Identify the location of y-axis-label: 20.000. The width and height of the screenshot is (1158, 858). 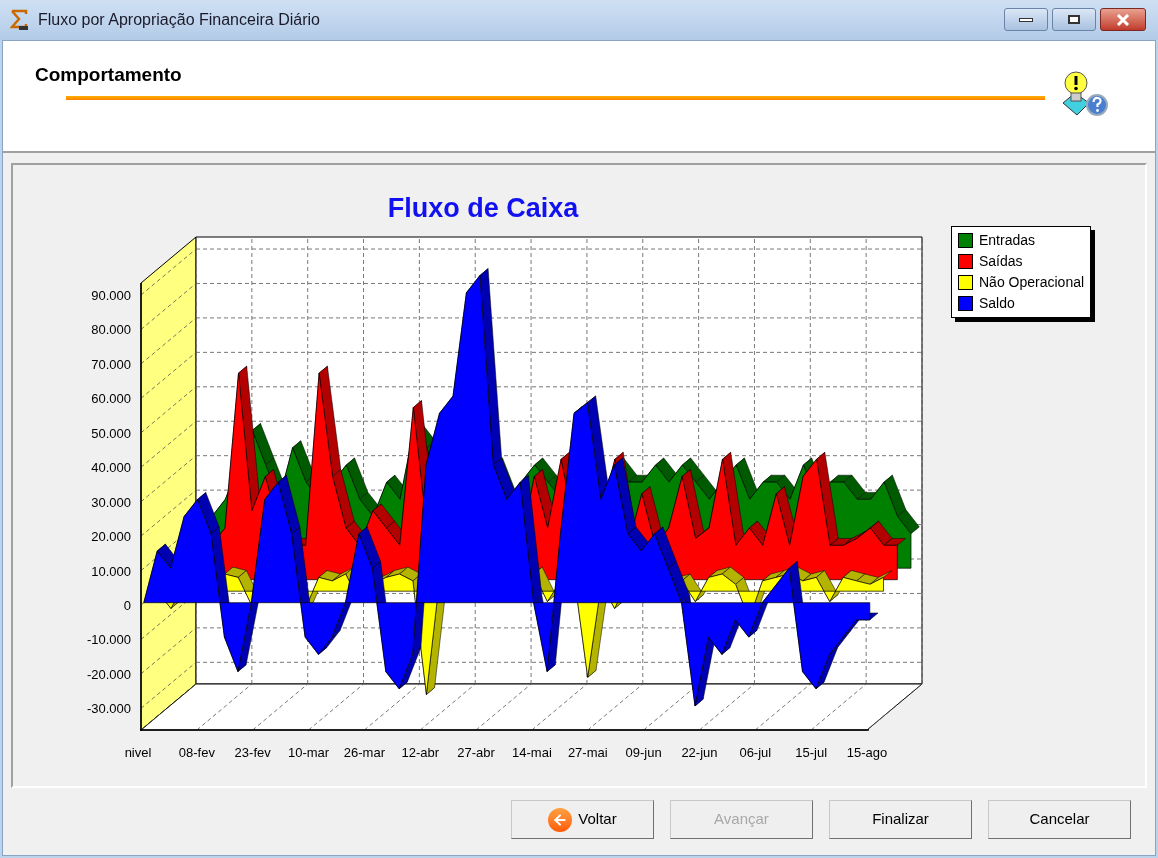
(111, 537).